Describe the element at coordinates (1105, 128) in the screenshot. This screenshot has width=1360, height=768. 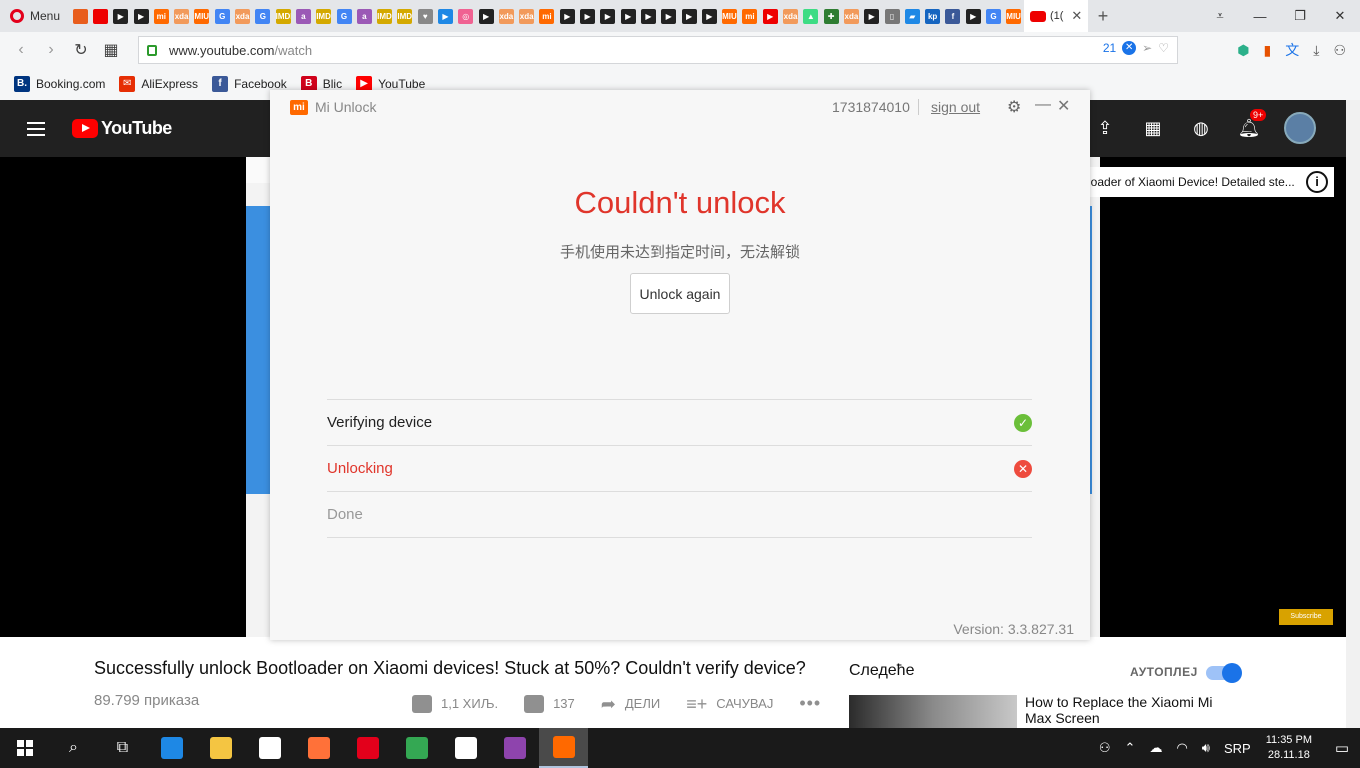
I see `upload-icon: ⇪` at that location.